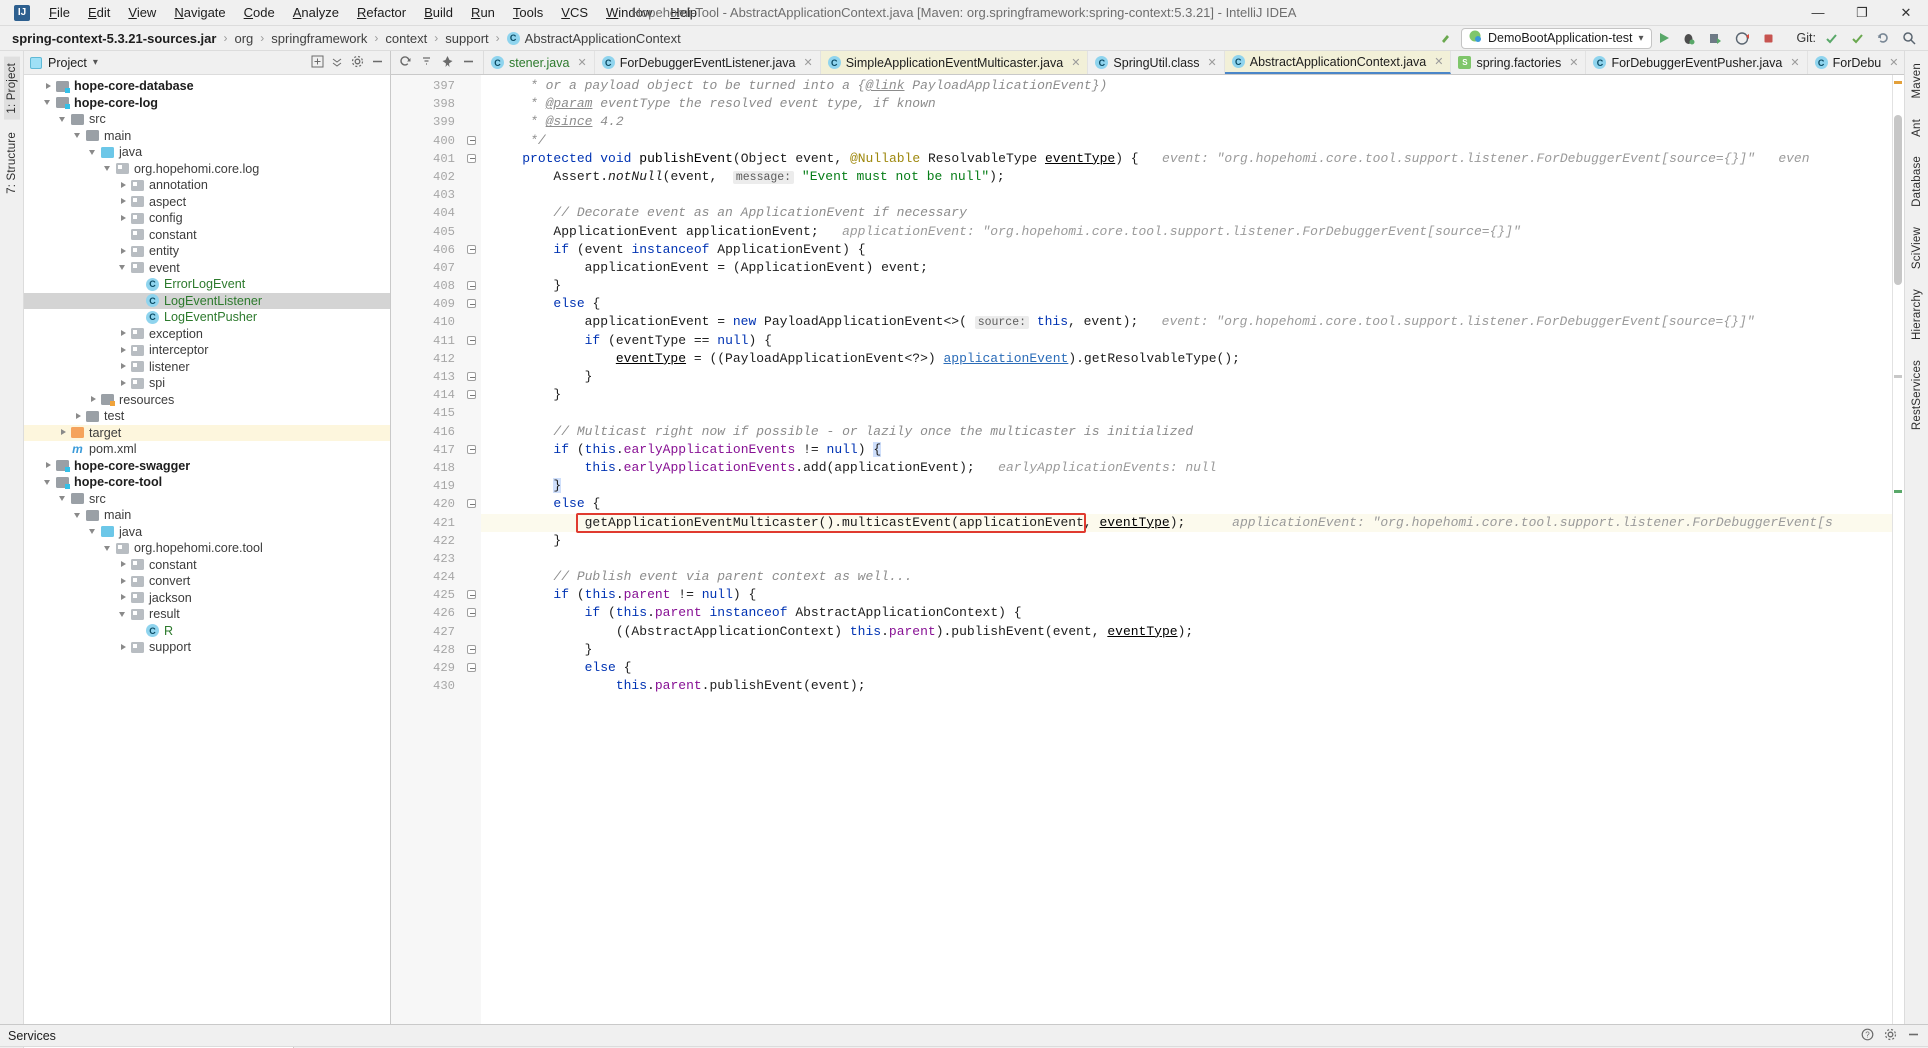 This screenshot has width=1928, height=1048. What do you see at coordinates (317, 63) in the screenshot?
I see `expand-all-icon` at bounding box center [317, 63].